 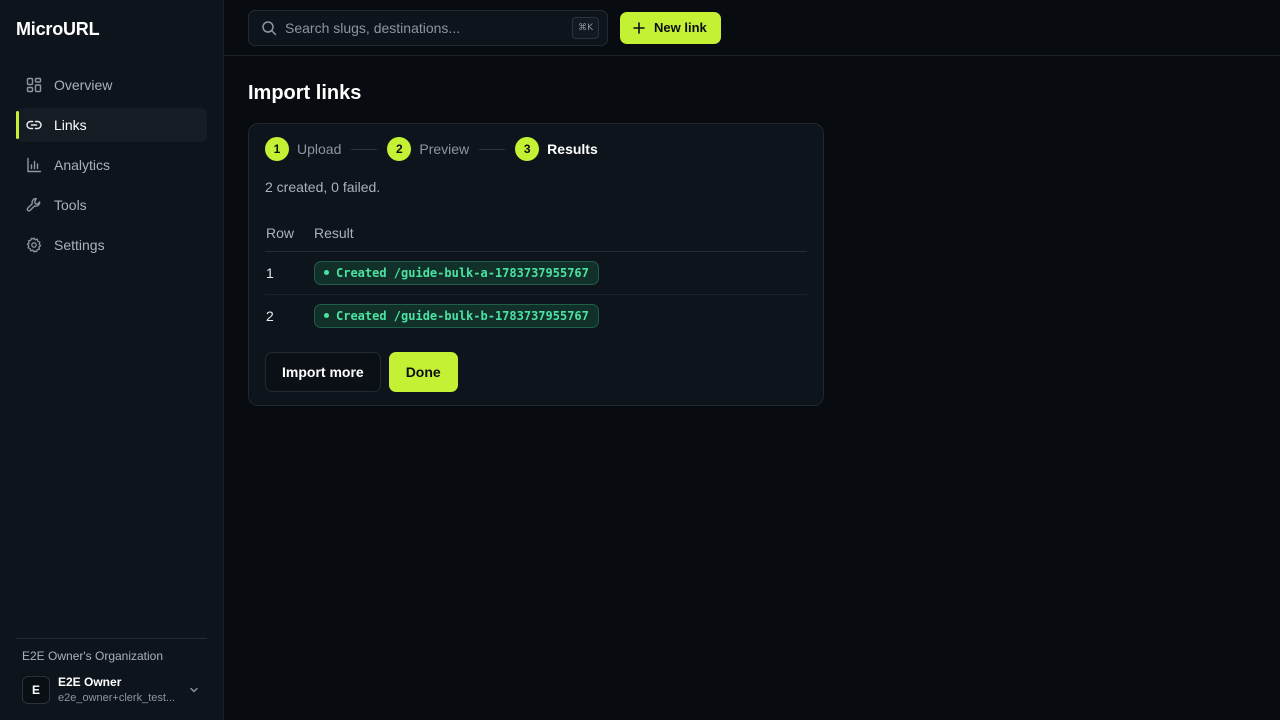 I want to click on step-number: 3, so click(x=527, y=149).